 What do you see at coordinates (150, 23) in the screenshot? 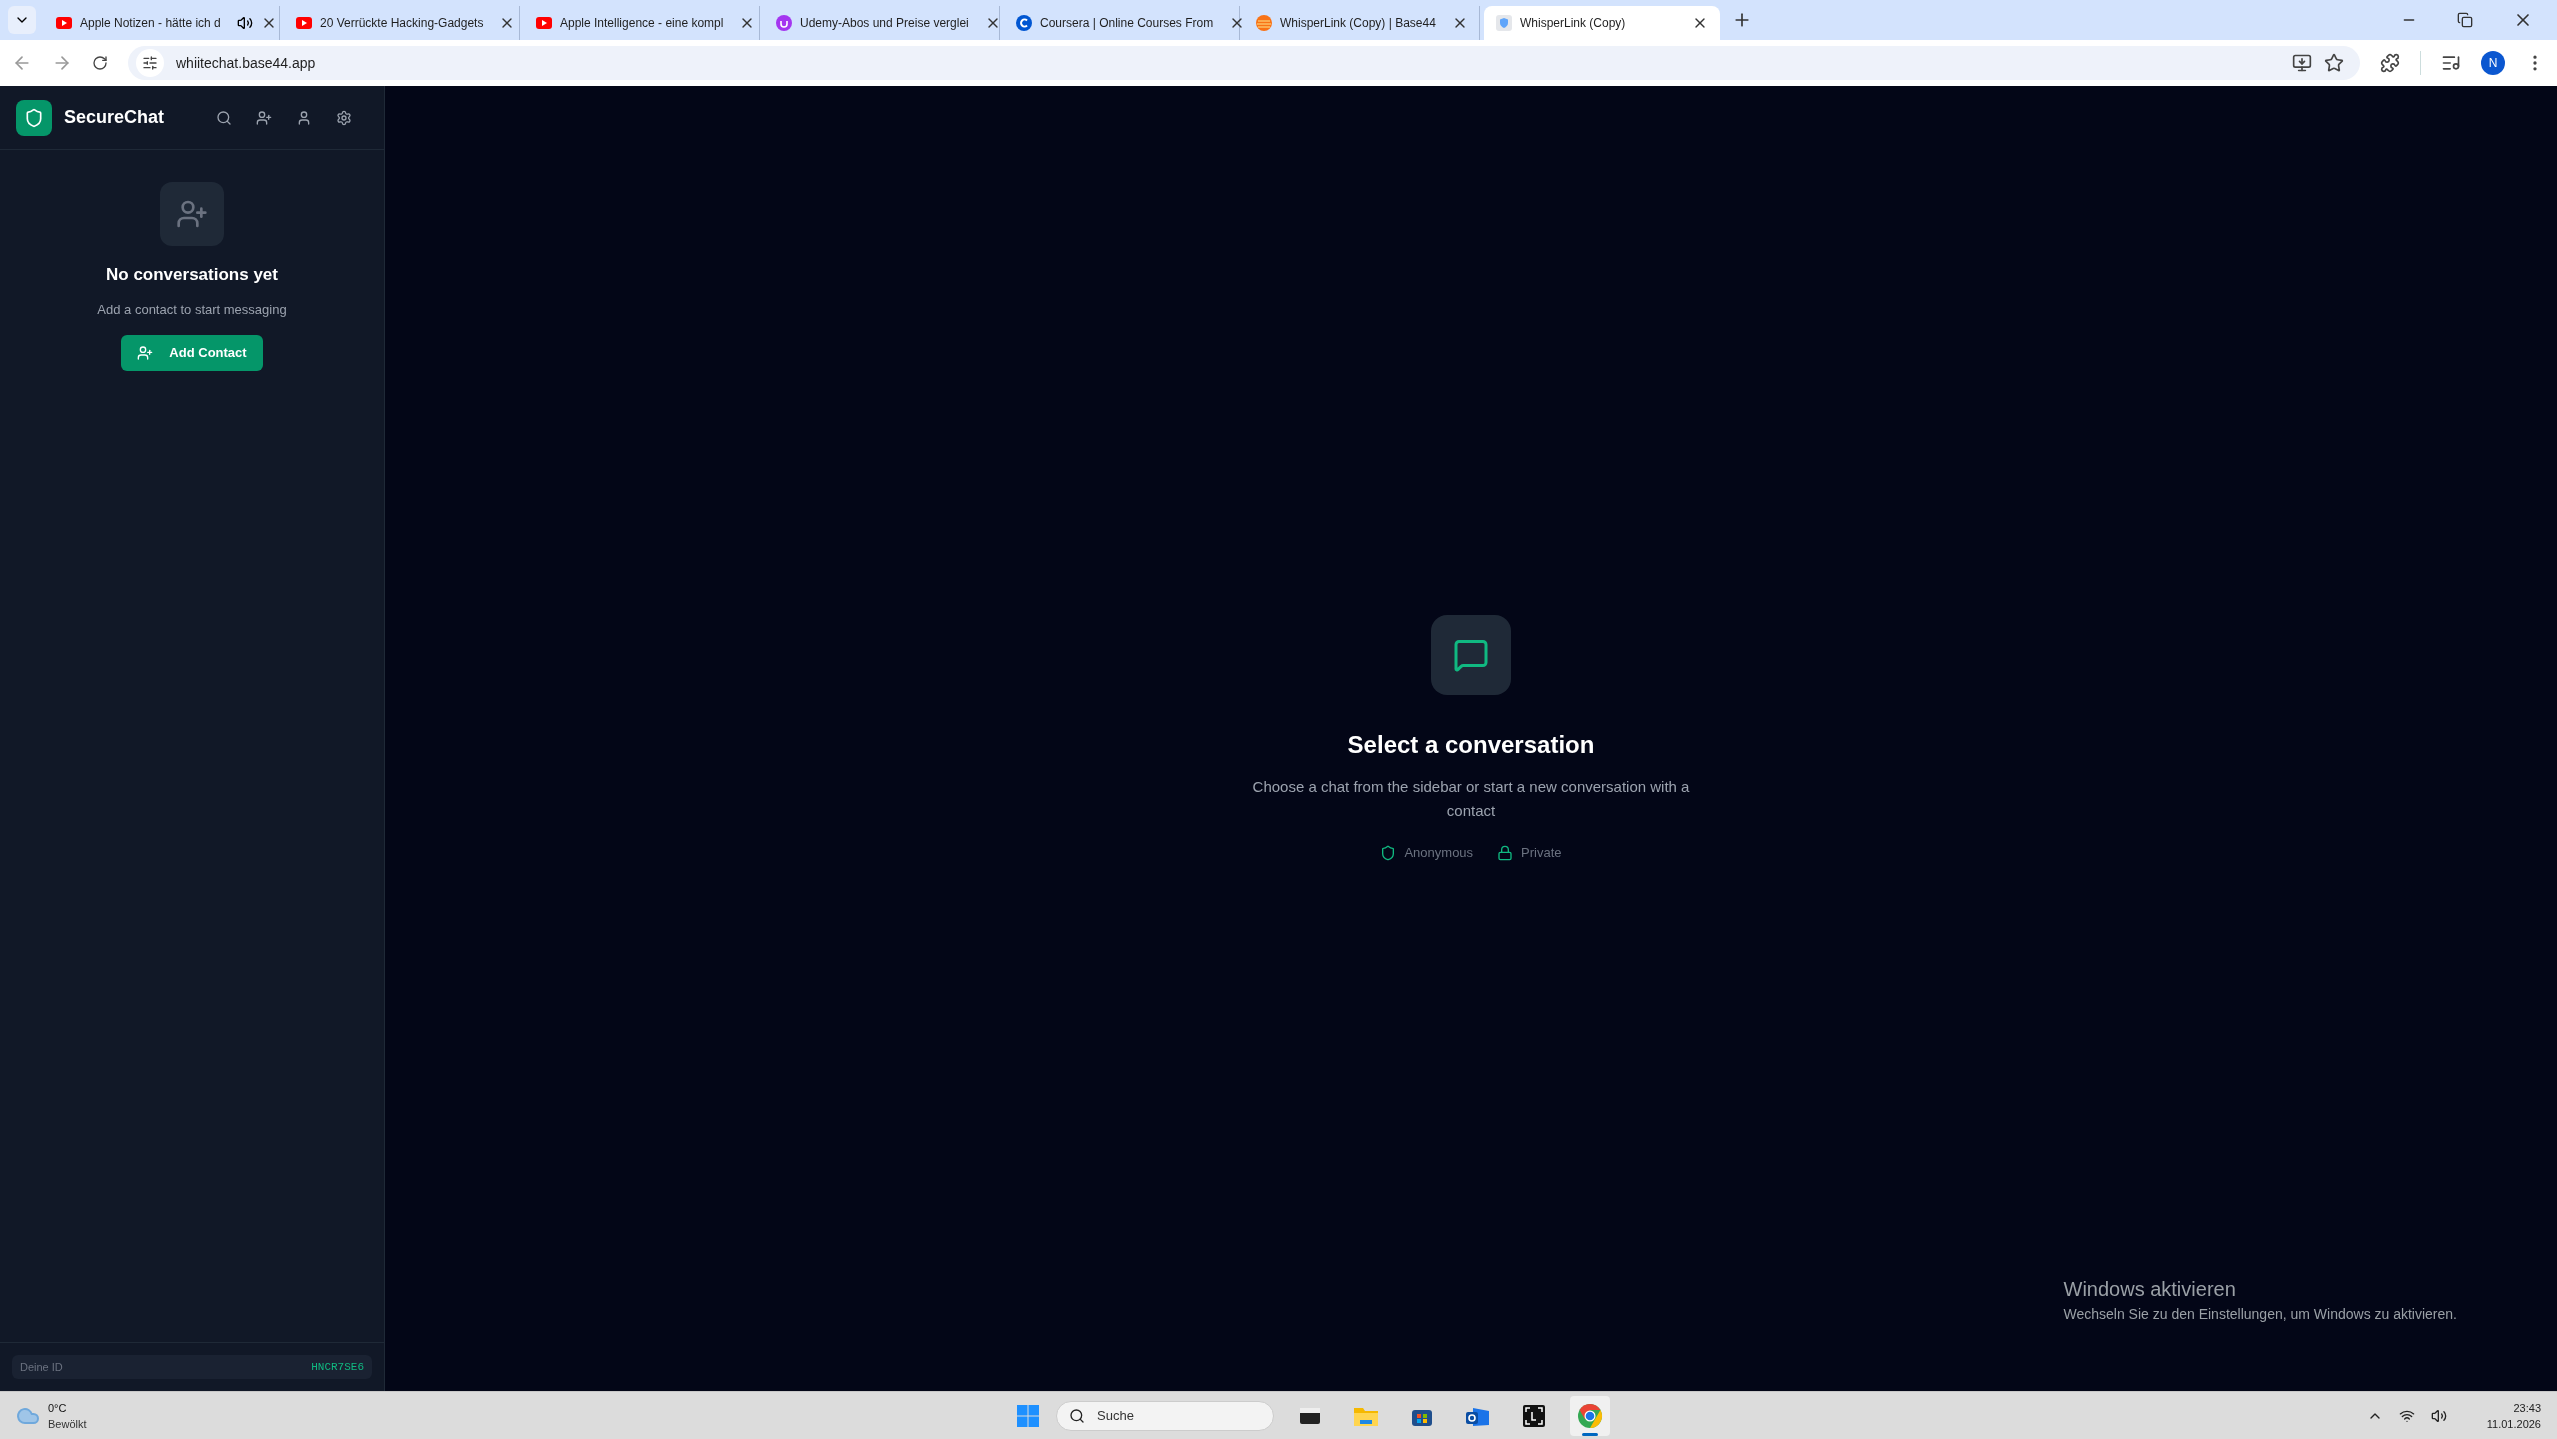
I see `tab-title: Apple Notizen - hätte ich d` at bounding box center [150, 23].